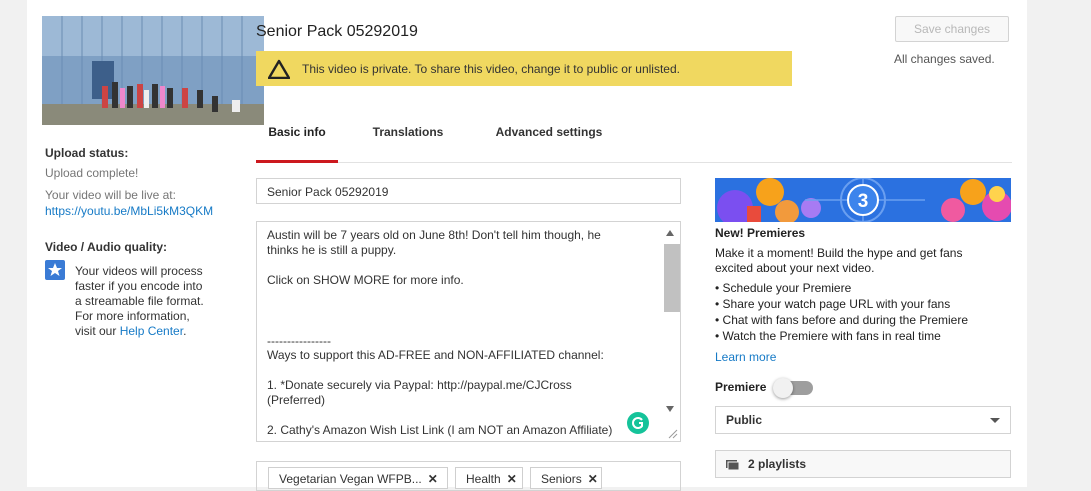 The image size is (1091, 491). I want to click on description-line: thinks he is still a puppy., so click(332, 250).